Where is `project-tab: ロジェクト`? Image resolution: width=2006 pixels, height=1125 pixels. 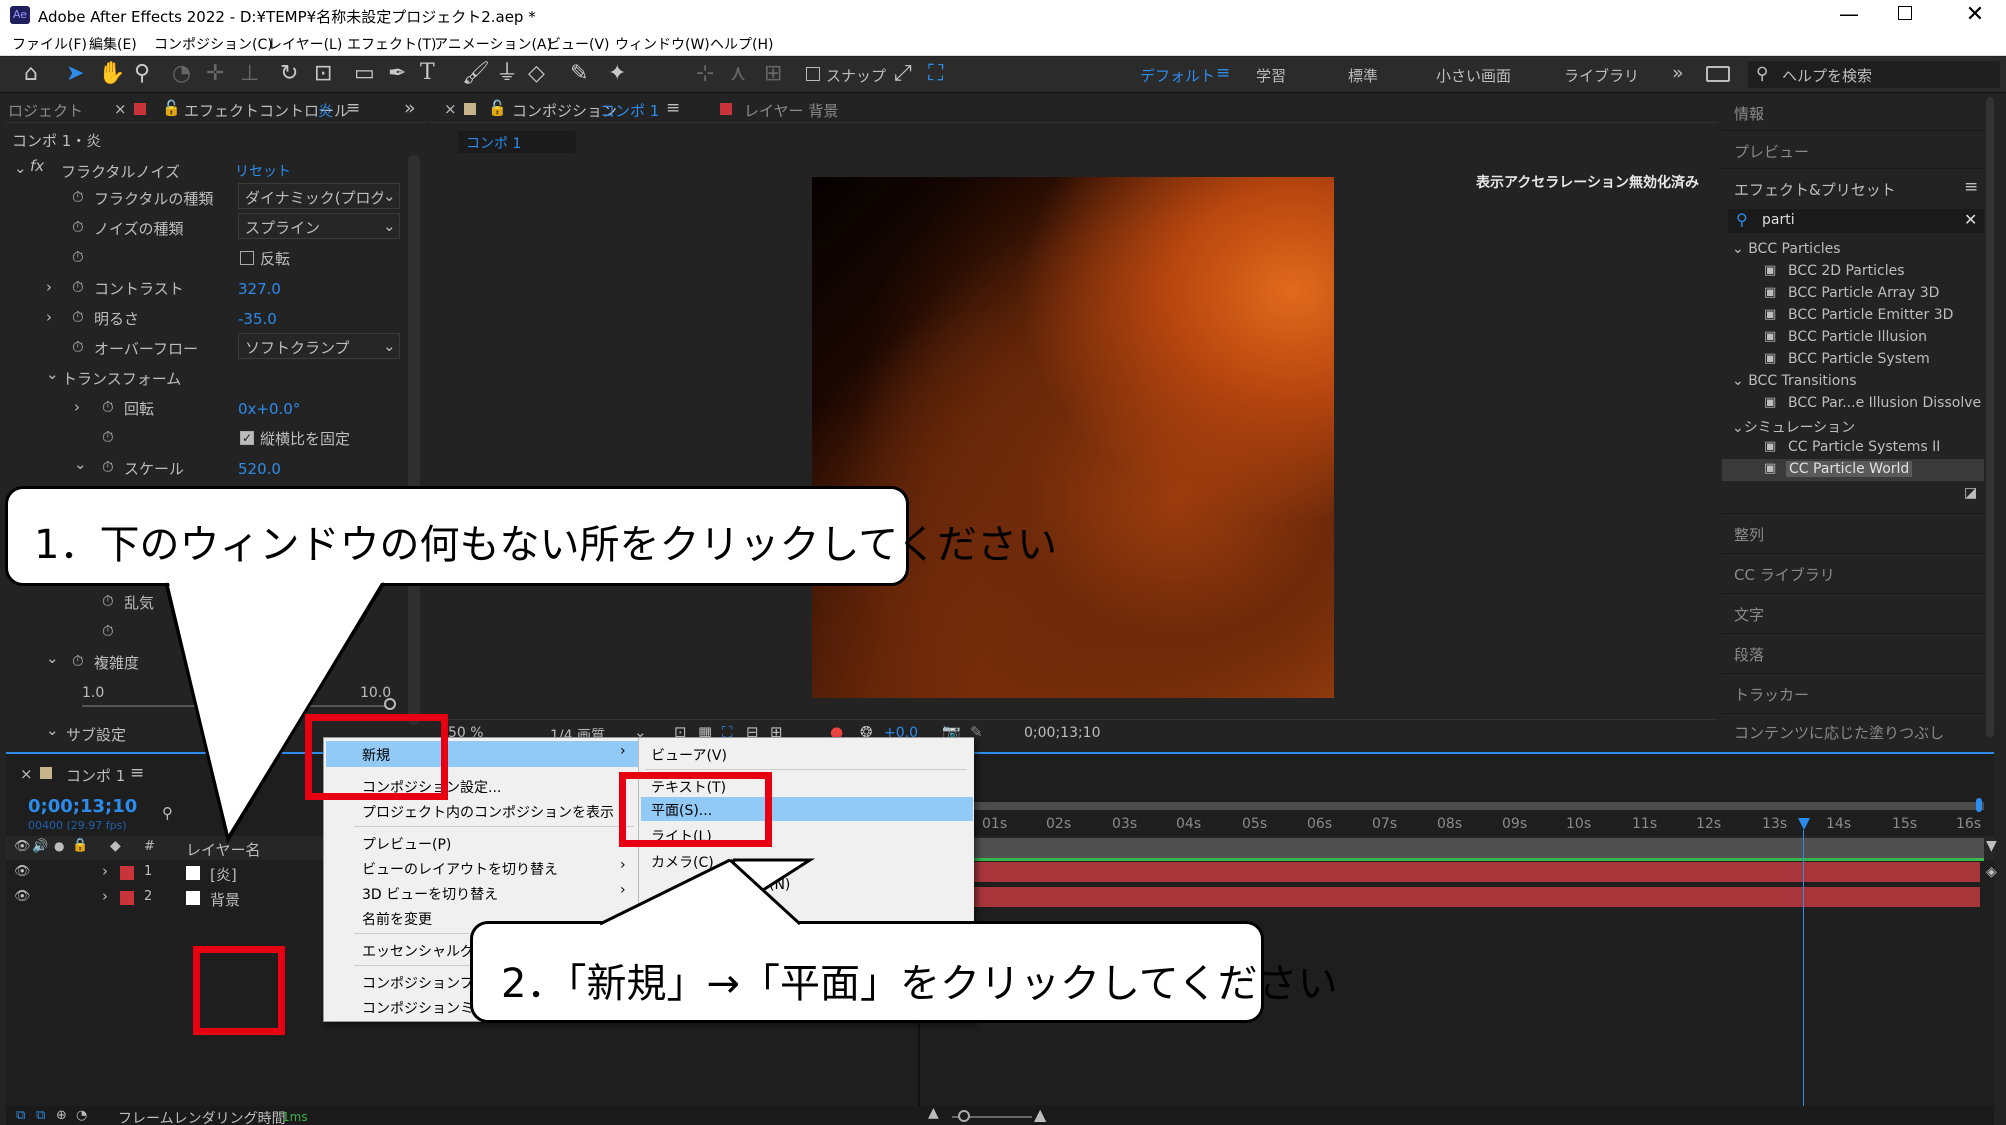 project-tab: ロジェクト is located at coordinates (45, 110).